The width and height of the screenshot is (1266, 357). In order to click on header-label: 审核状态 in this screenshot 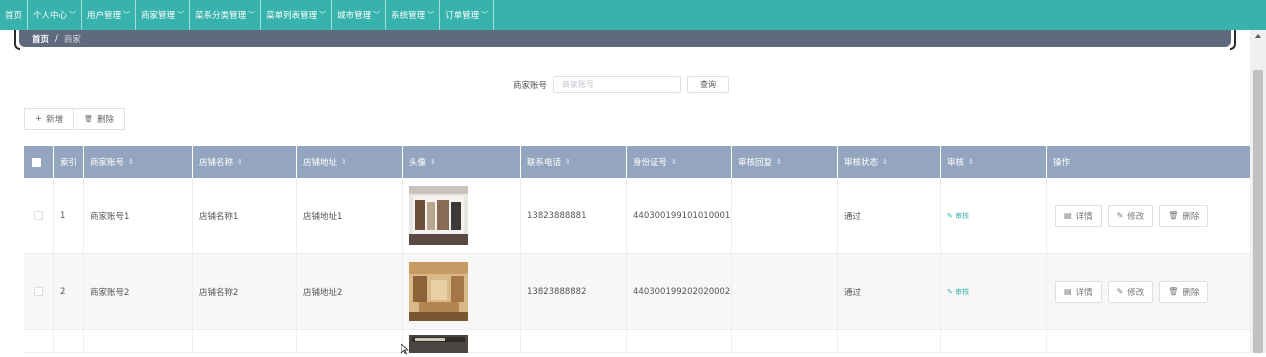, I will do `click(861, 163)`.